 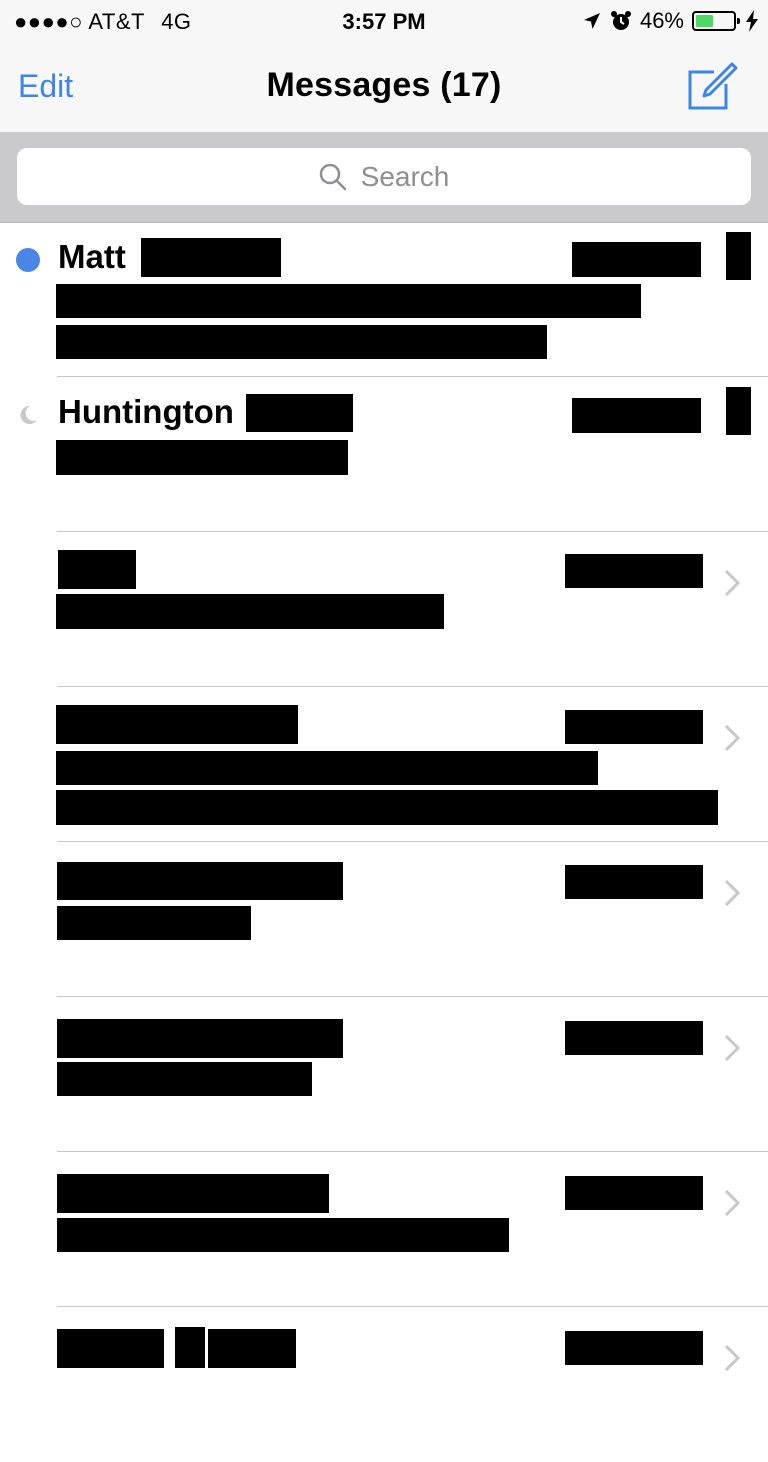 What do you see at coordinates (591, 21) in the screenshot?
I see `location-arrow-icon` at bounding box center [591, 21].